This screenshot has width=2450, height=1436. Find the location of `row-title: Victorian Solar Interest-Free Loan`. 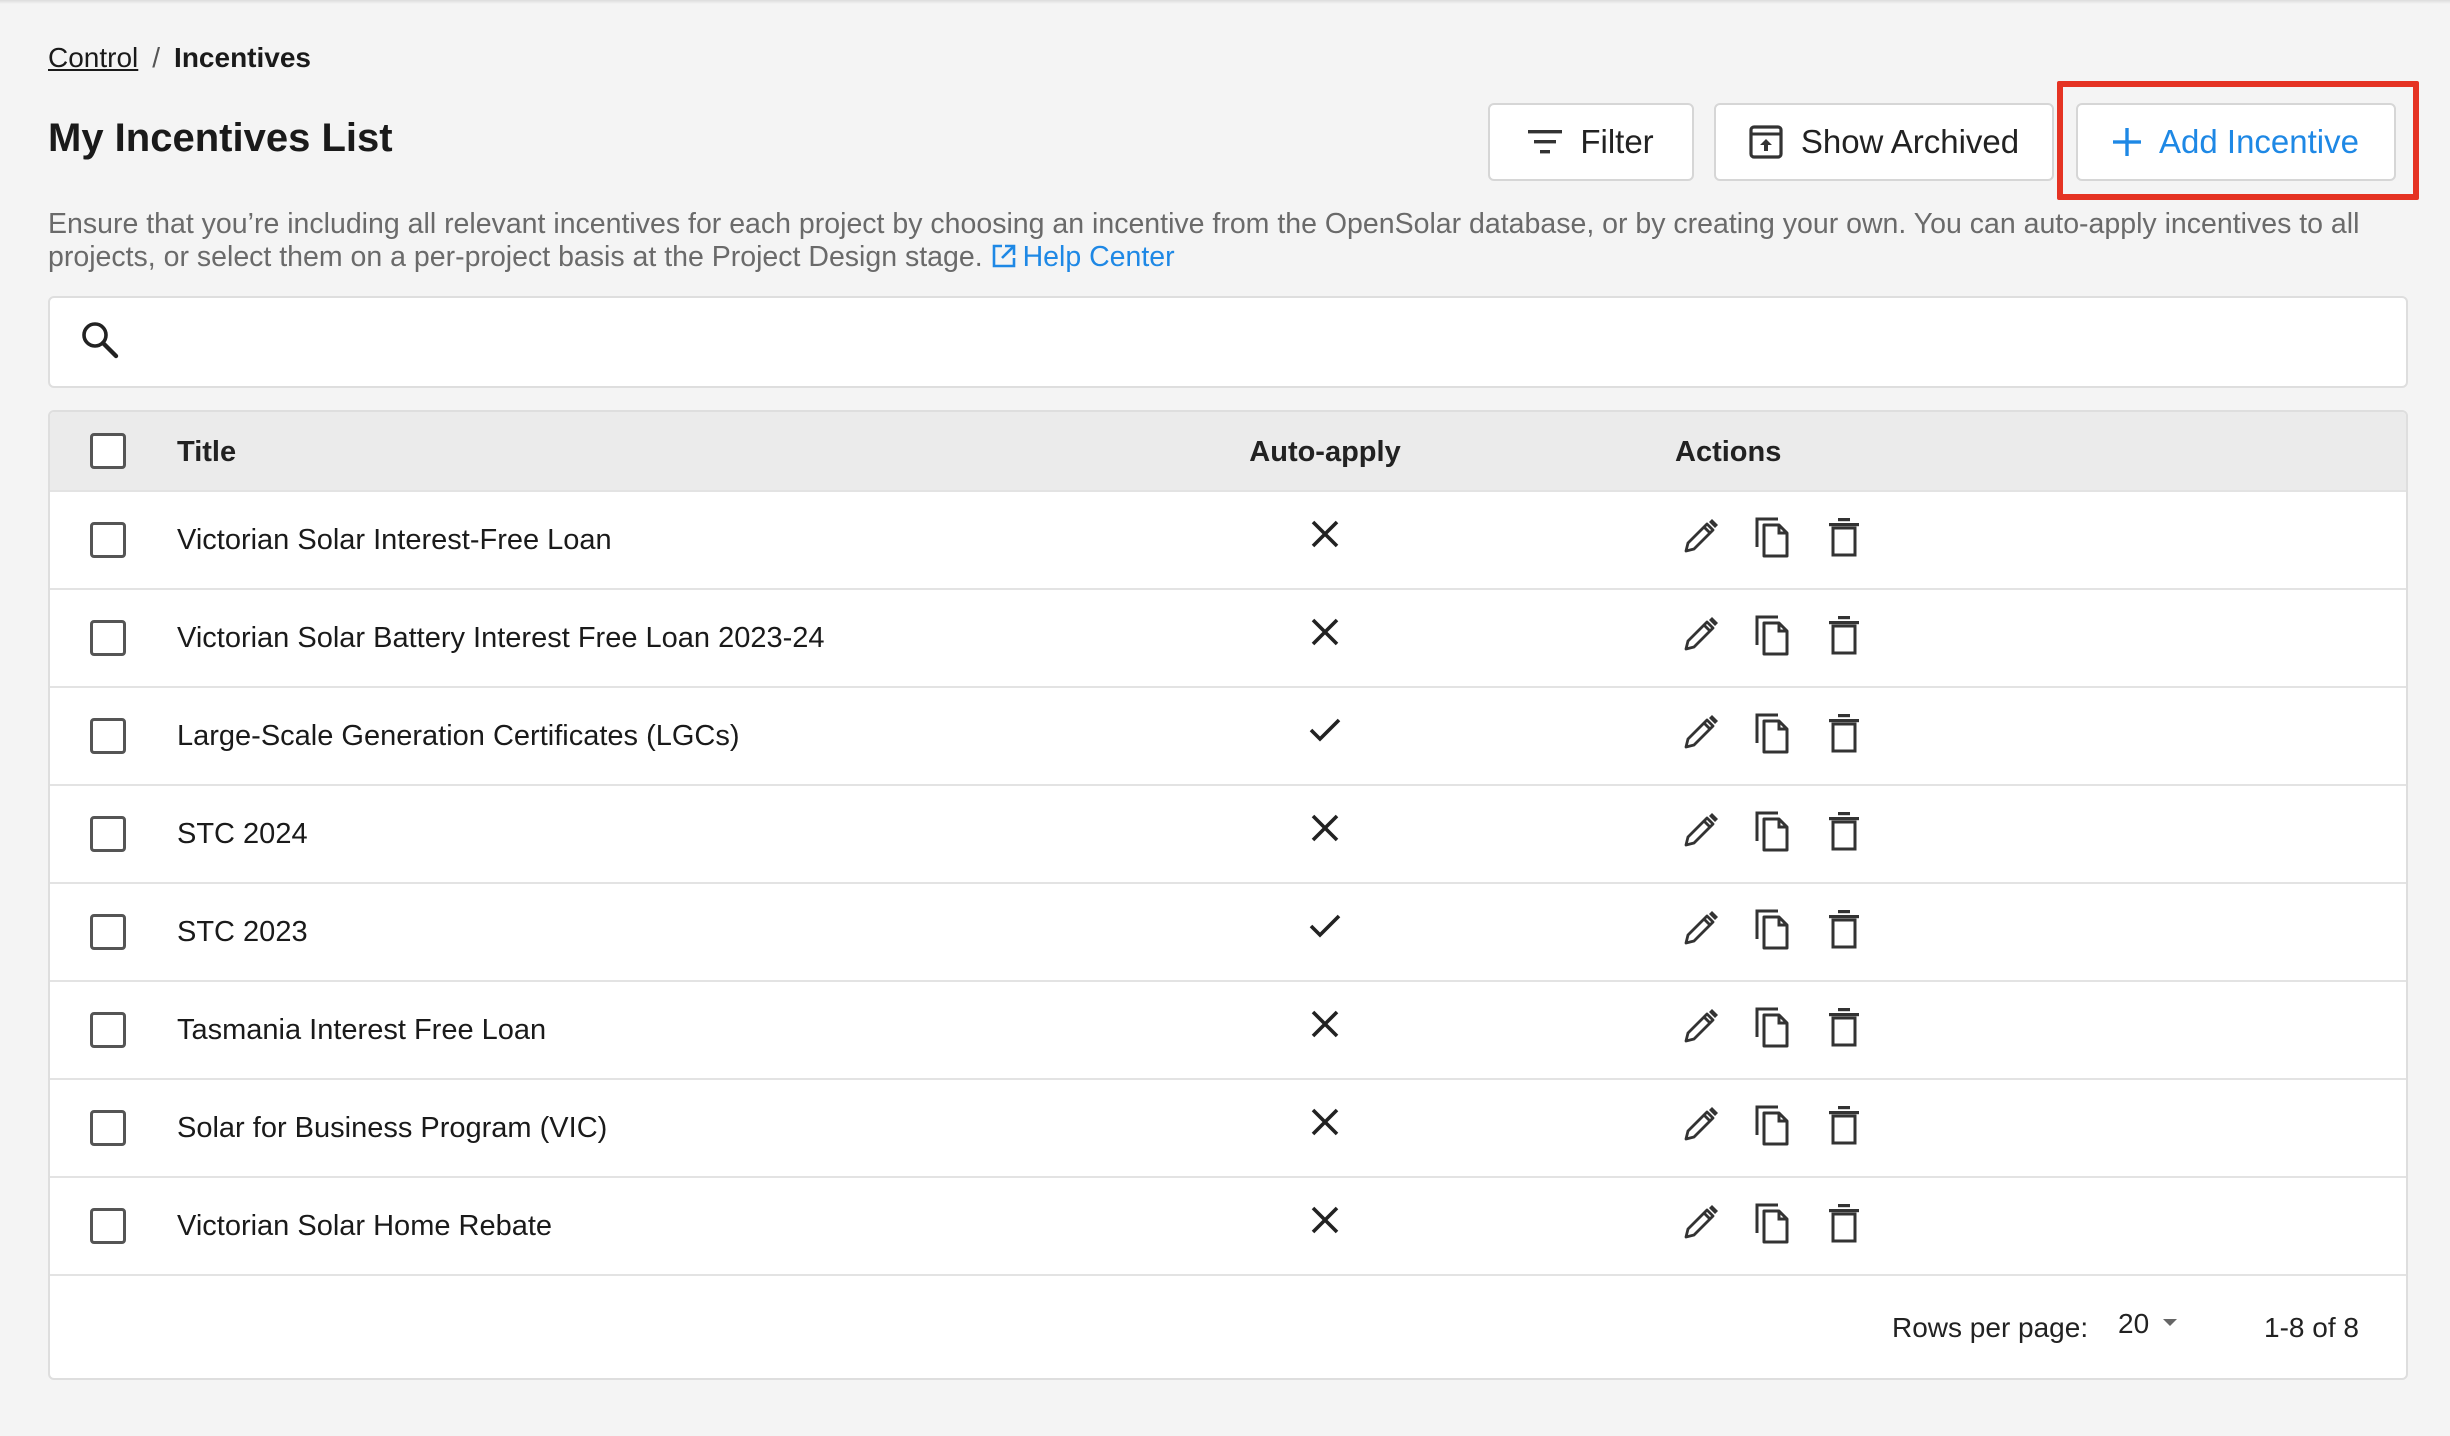

row-title: Victorian Solar Interest-Free Loan is located at coordinates (394, 540).